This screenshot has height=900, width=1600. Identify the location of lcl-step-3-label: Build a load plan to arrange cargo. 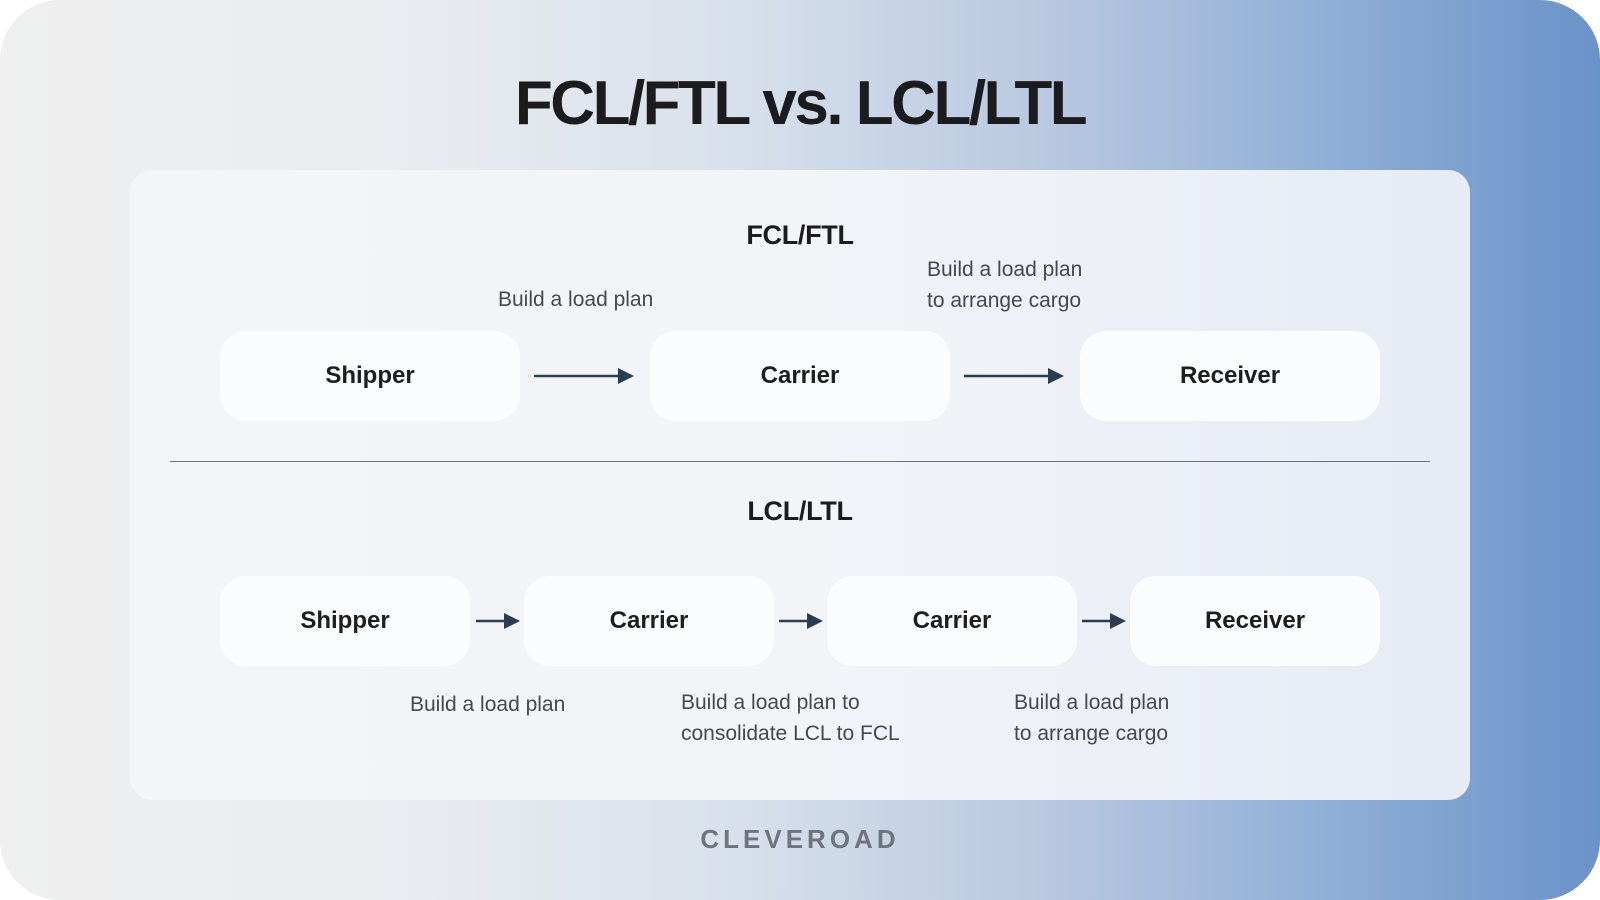
(1091, 718).